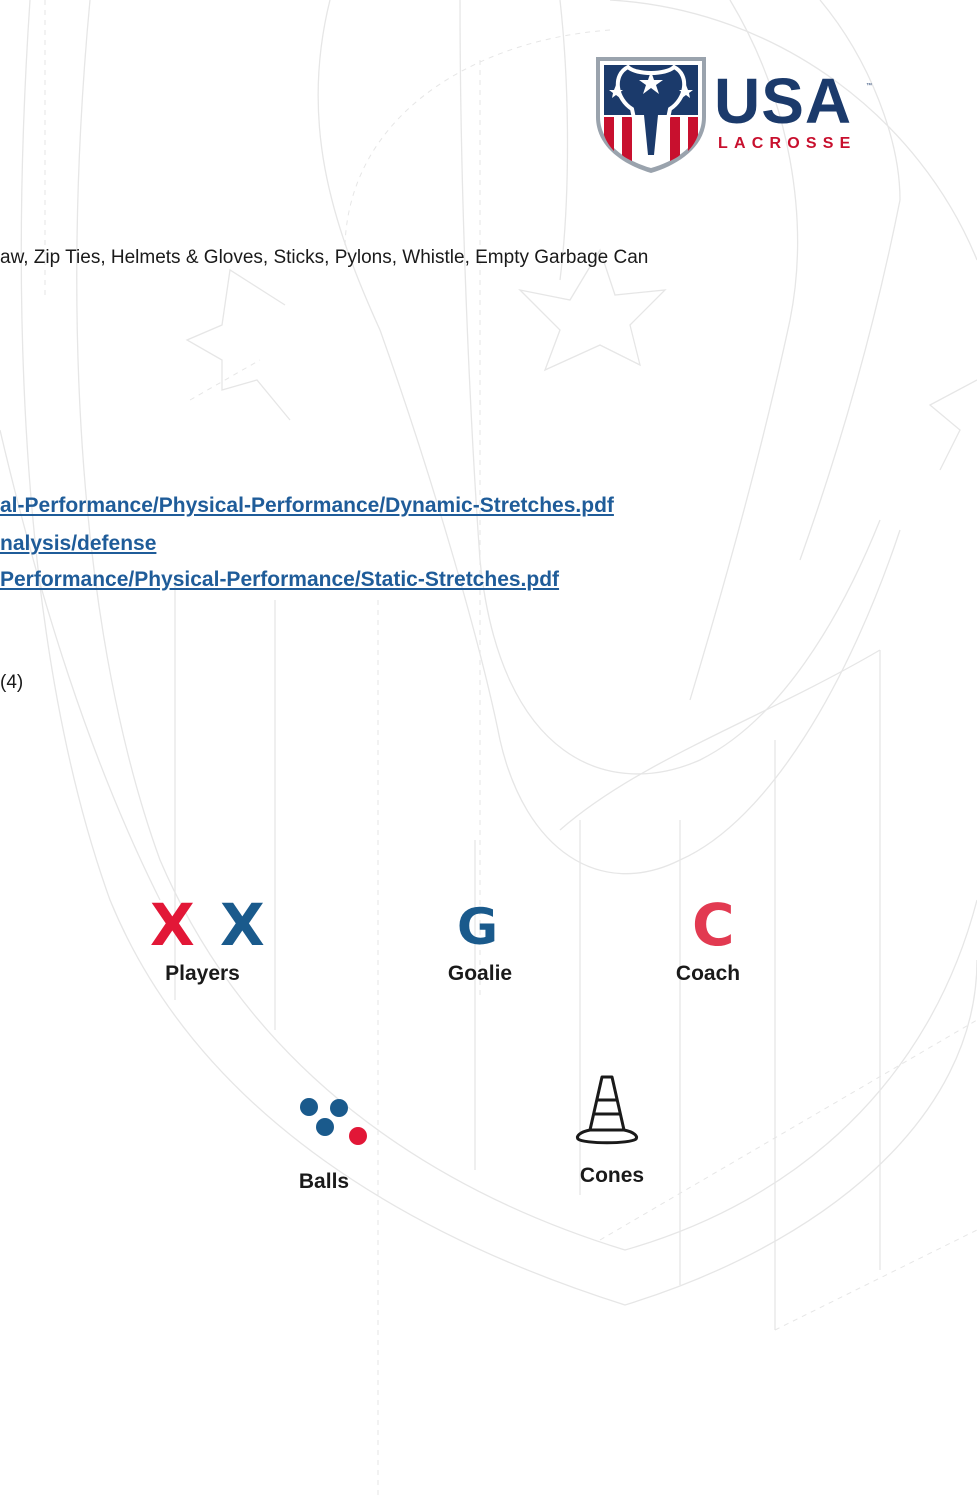  Describe the element at coordinates (713, 925) in the screenshot. I see `coach-c-icon: C` at that location.